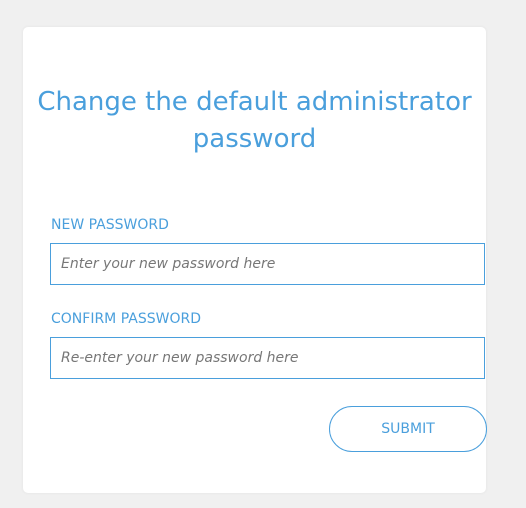  I want to click on confirm-password-input, so click(267, 358).